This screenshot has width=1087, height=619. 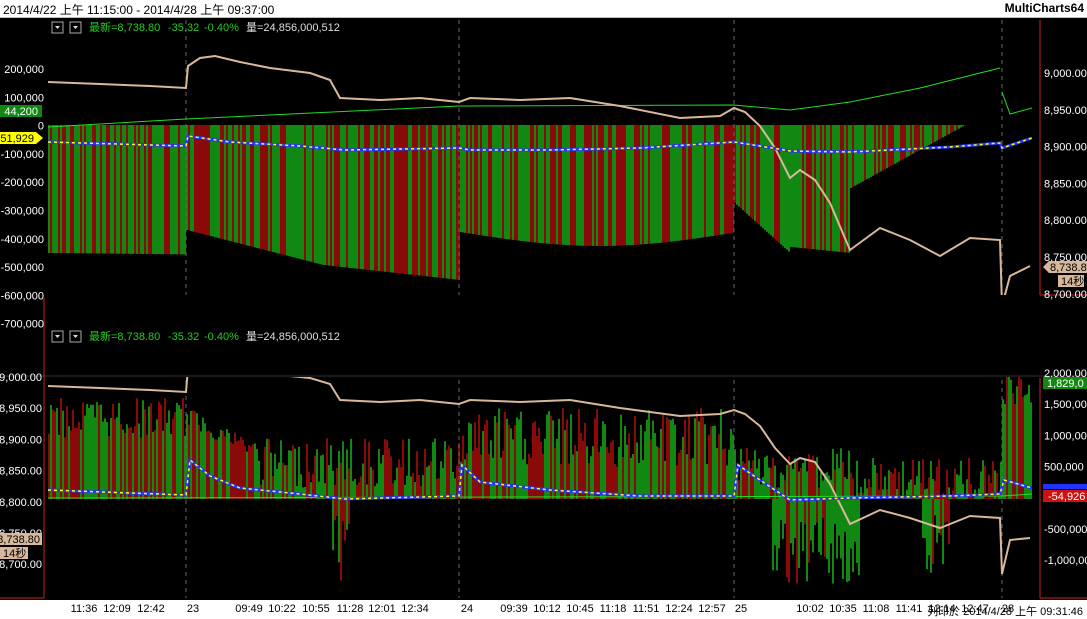 What do you see at coordinates (547, 609) in the screenshot?
I see `time-tick-label: 10:12` at bounding box center [547, 609].